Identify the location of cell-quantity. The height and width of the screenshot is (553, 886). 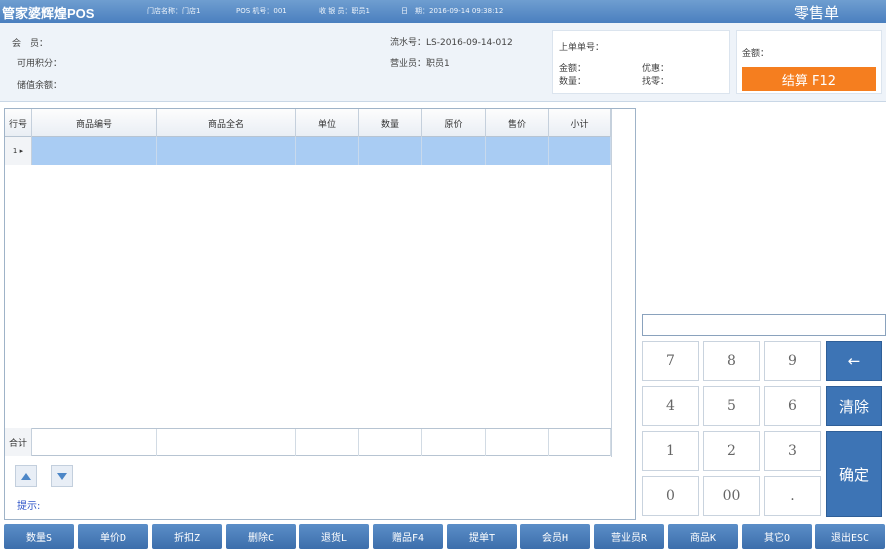
(390, 151).